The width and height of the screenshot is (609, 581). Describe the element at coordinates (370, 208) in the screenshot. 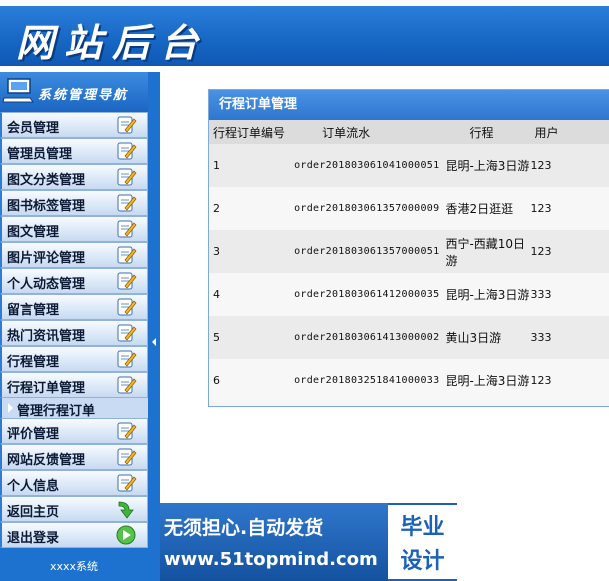

I see `cell-serial: order201803061357000009` at that location.